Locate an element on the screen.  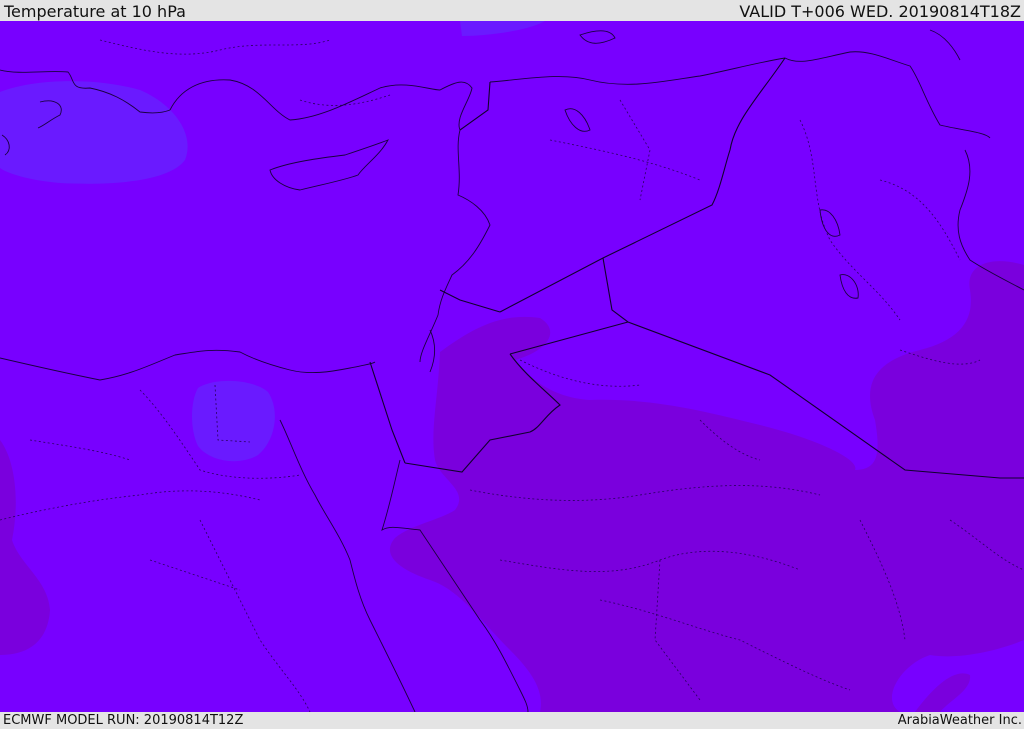
model-run: ECMWF MODEL RUN: 20190814T12Z is located at coordinates (123, 720).